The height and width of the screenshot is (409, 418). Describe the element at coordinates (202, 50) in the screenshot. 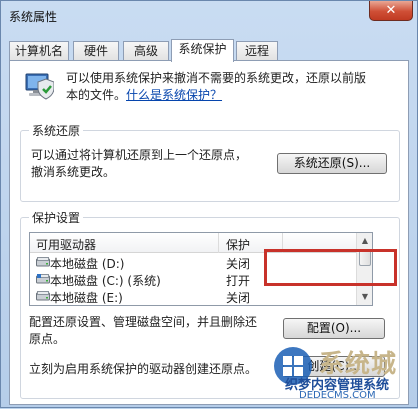

I see `tab-system-protection: 系统保护` at that location.